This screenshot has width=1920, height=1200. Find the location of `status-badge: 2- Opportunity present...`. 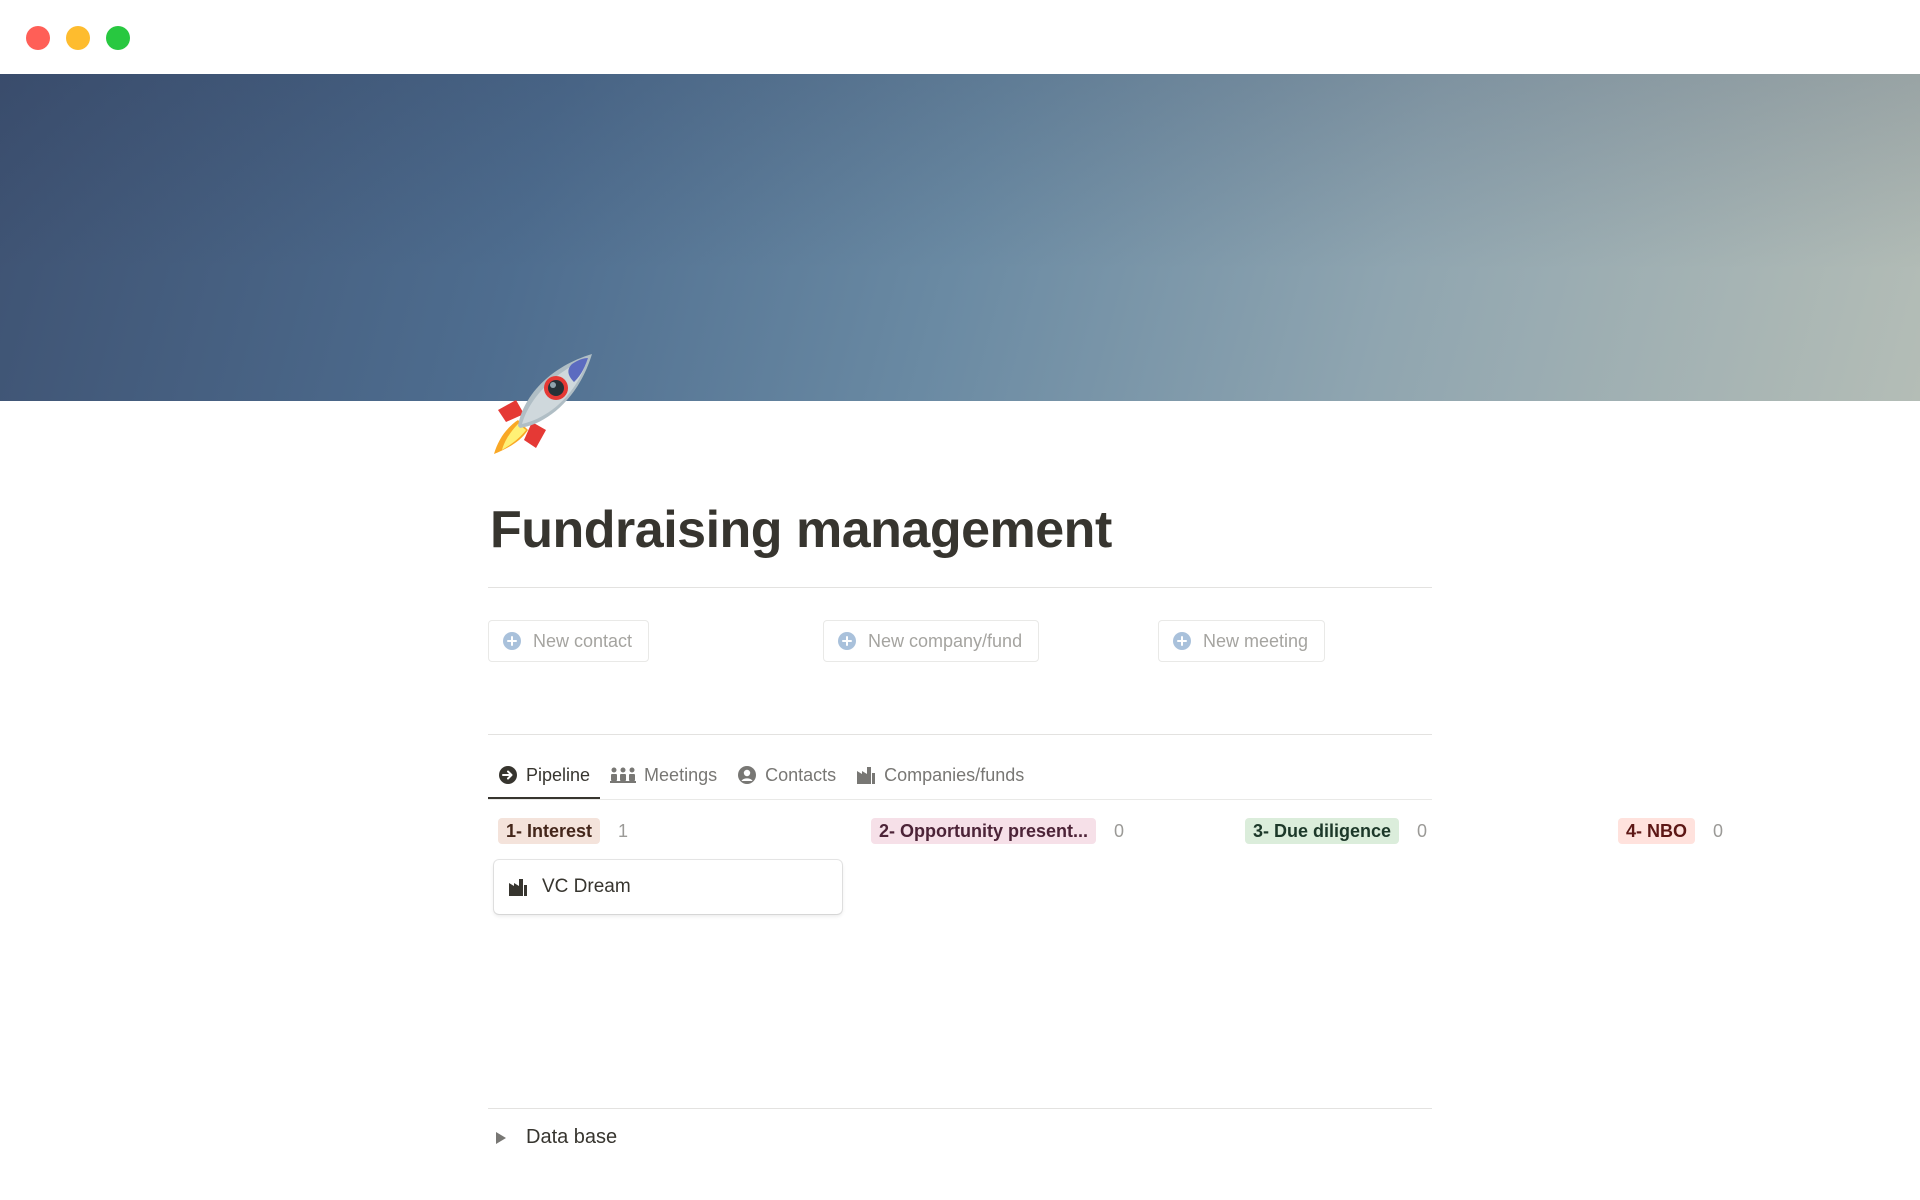

status-badge: 2- Opportunity present... is located at coordinates (984, 831).